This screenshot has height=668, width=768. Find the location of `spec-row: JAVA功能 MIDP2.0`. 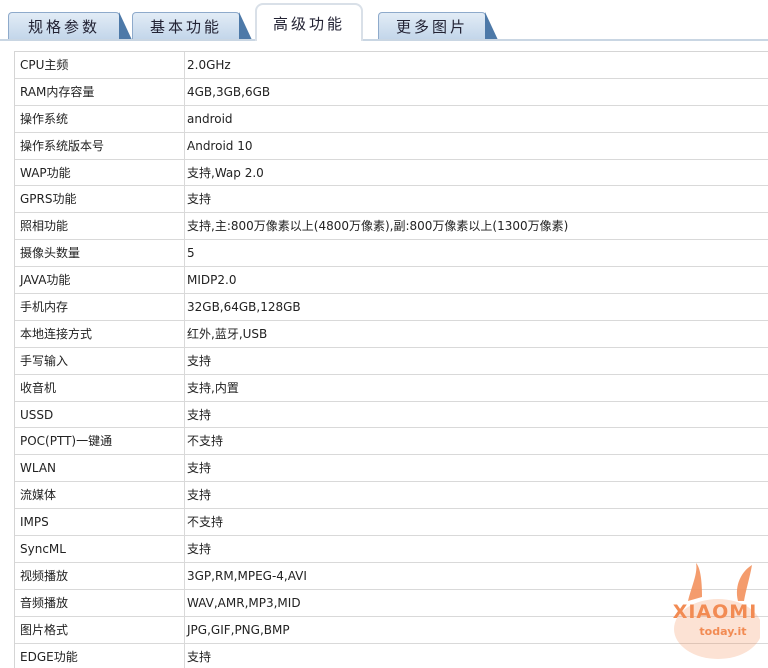

spec-row: JAVA功能 MIDP2.0 is located at coordinates (391, 281).